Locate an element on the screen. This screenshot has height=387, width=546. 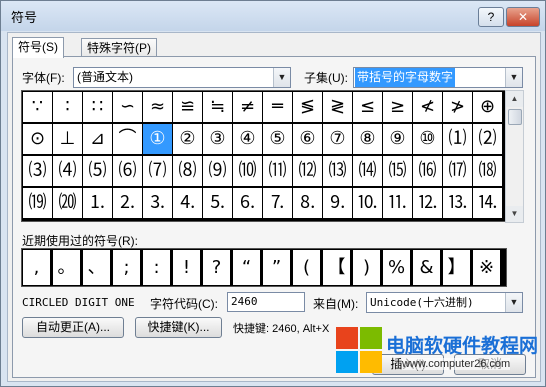
char-code-input: 2460 is located at coordinates (266, 302).